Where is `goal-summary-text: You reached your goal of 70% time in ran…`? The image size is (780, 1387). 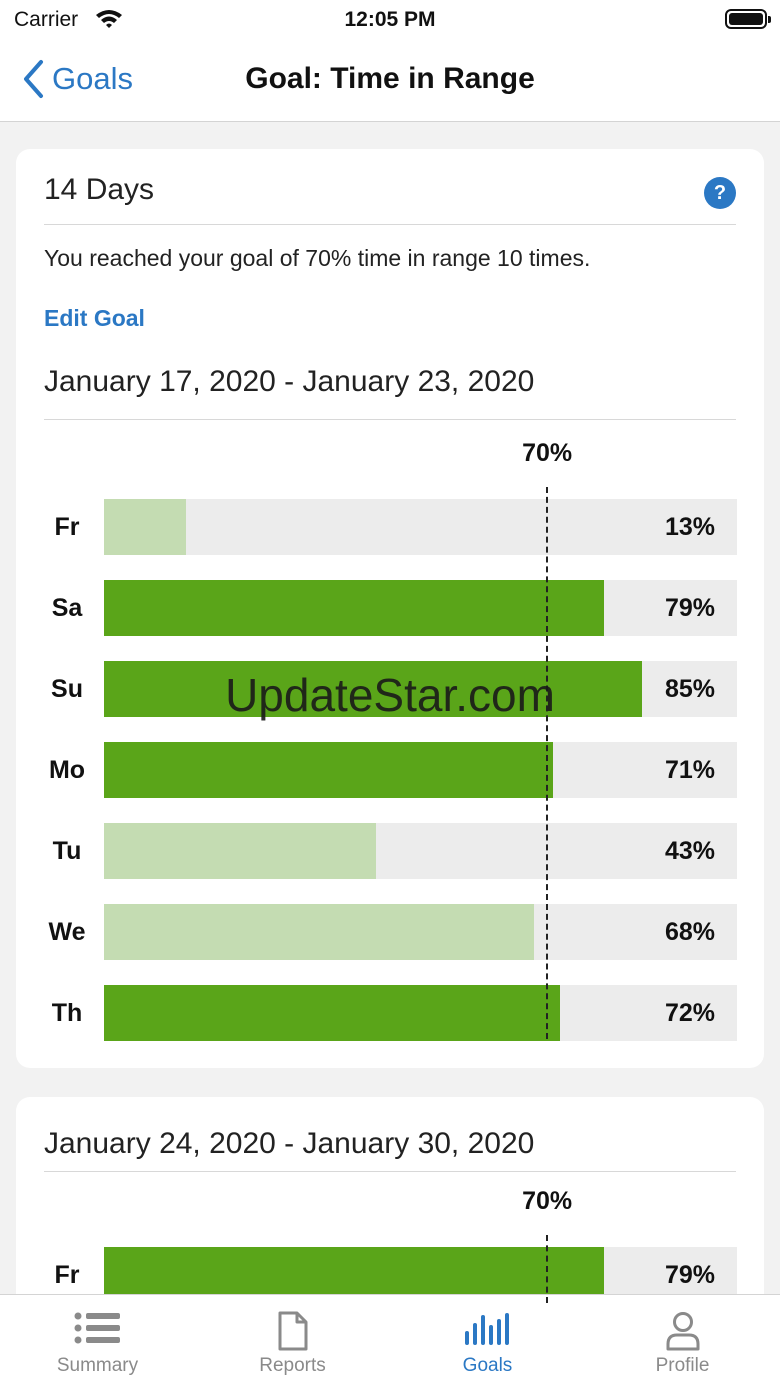
goal-summary-text: You reached your goal of 70% time in ran… is located at coordinates (317, 258).